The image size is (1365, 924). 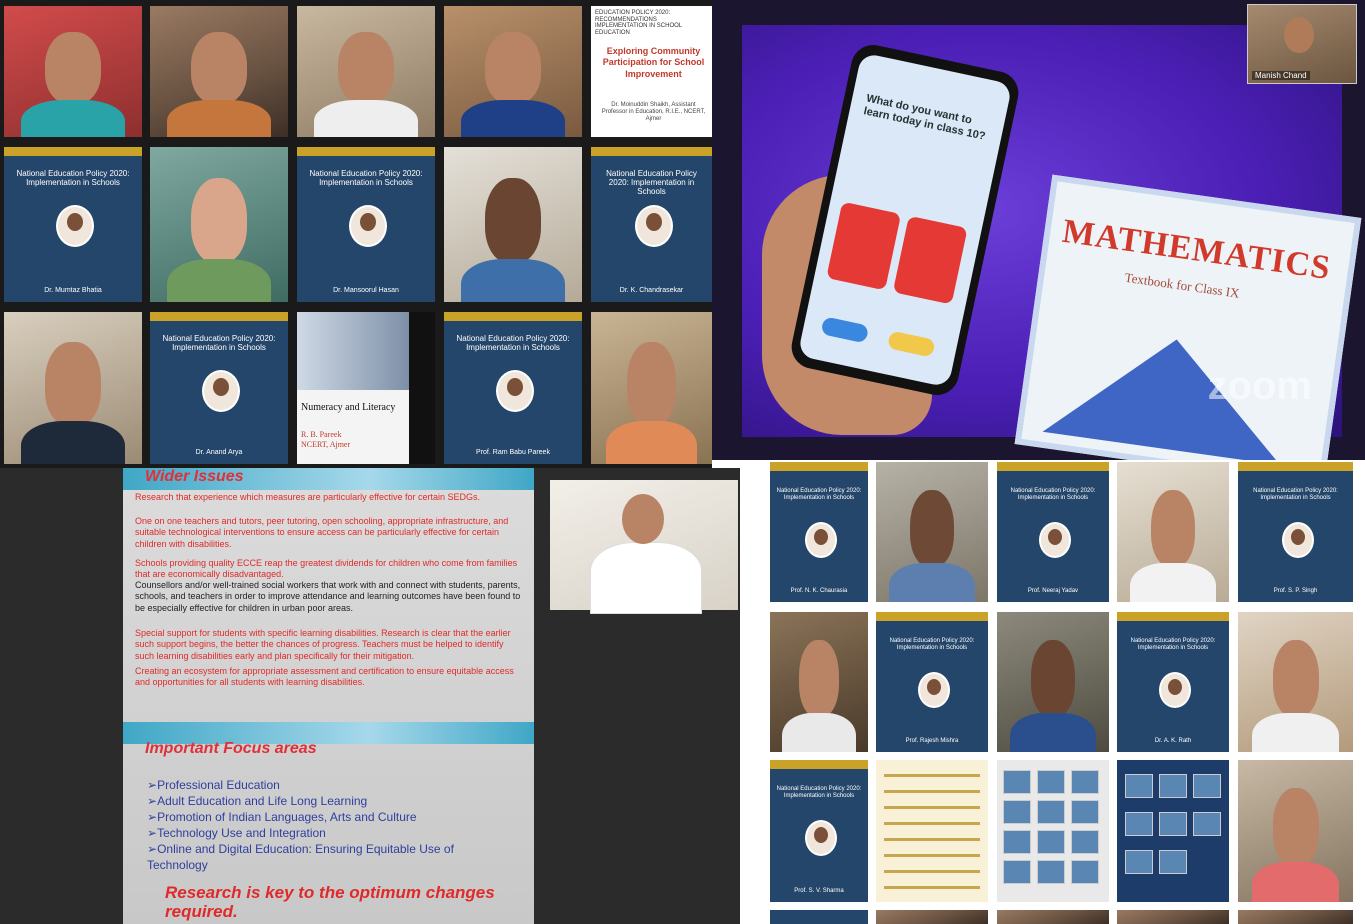 I want to click on focus-item: ➢Technology Use and Integration, so click(x=236, y=833).